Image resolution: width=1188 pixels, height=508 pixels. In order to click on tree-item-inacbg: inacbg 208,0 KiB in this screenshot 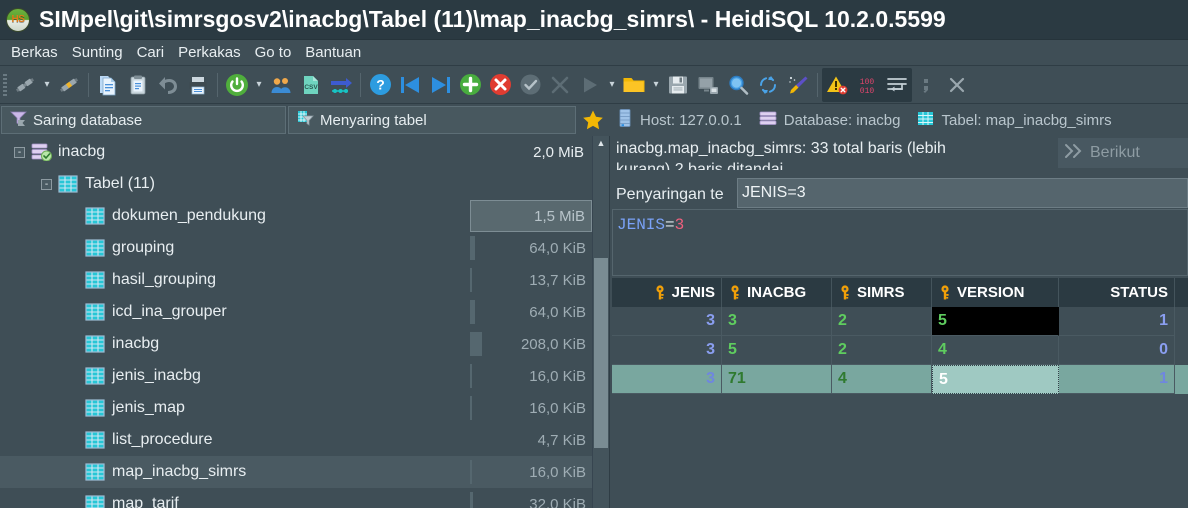, I will do `click(296, 344)`.